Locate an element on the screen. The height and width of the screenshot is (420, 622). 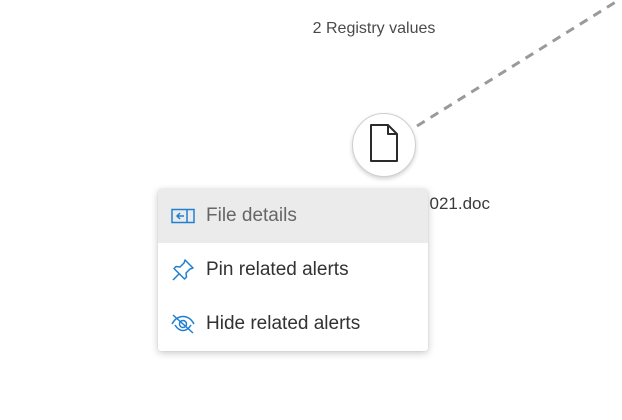
menu-item-pin-related-alerts: Pin related alerts is located at coordinates (293, 270).